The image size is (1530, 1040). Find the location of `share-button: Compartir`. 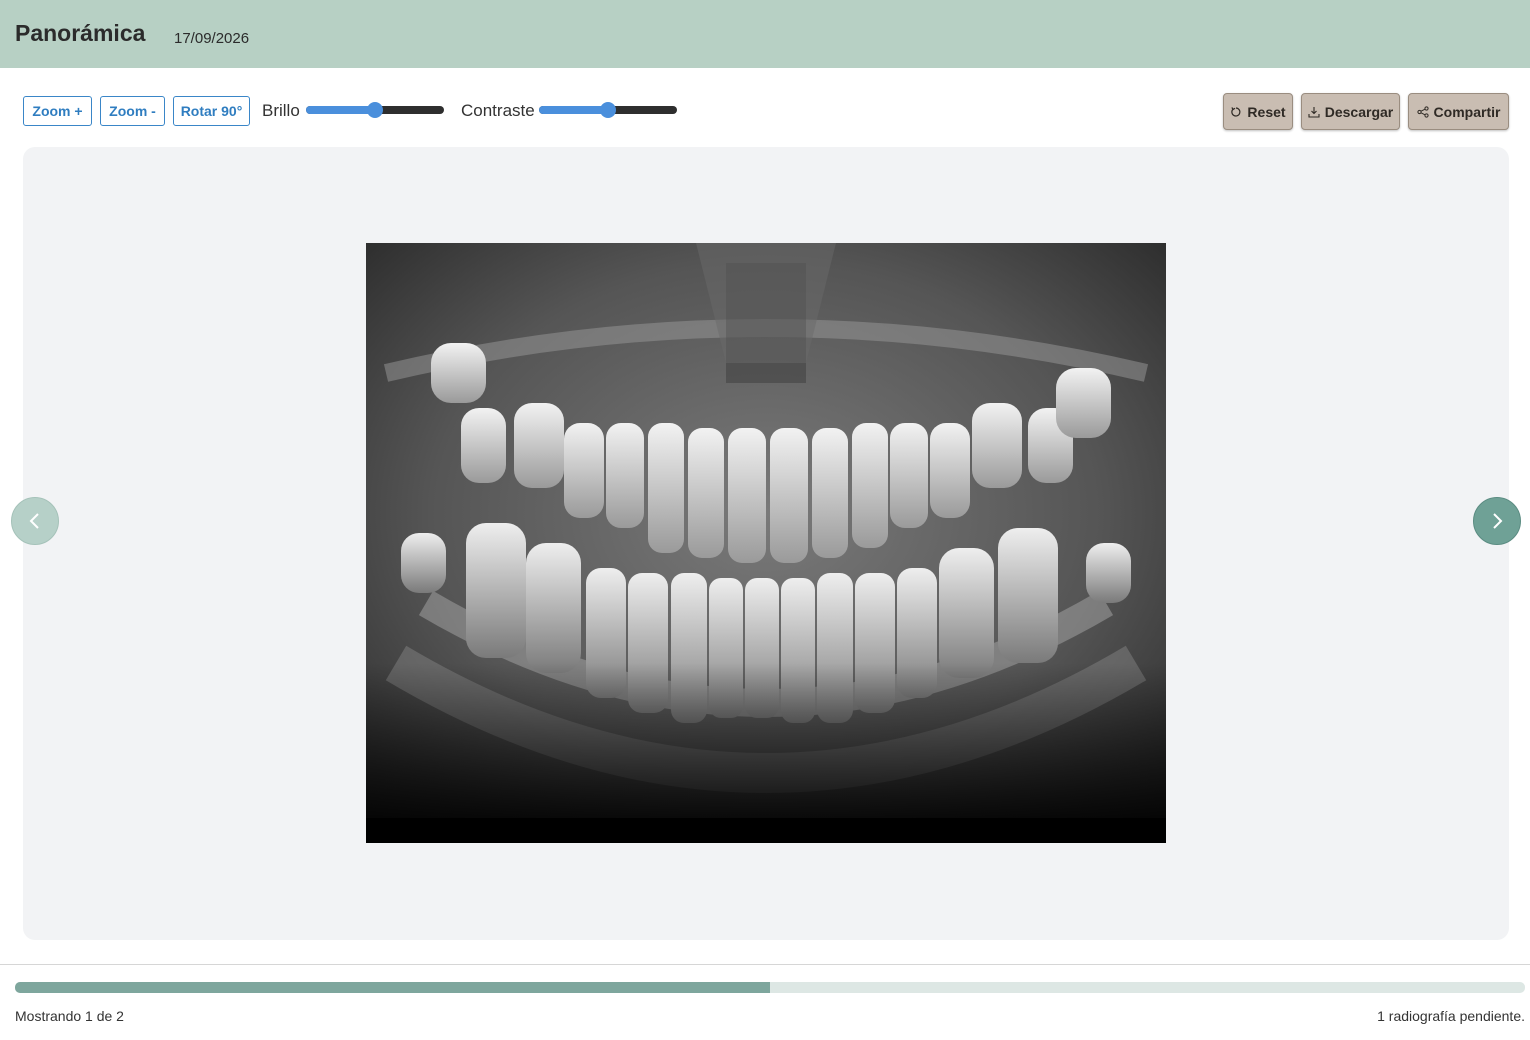

share-button: Compartir is located at coordinates (1458, 111).